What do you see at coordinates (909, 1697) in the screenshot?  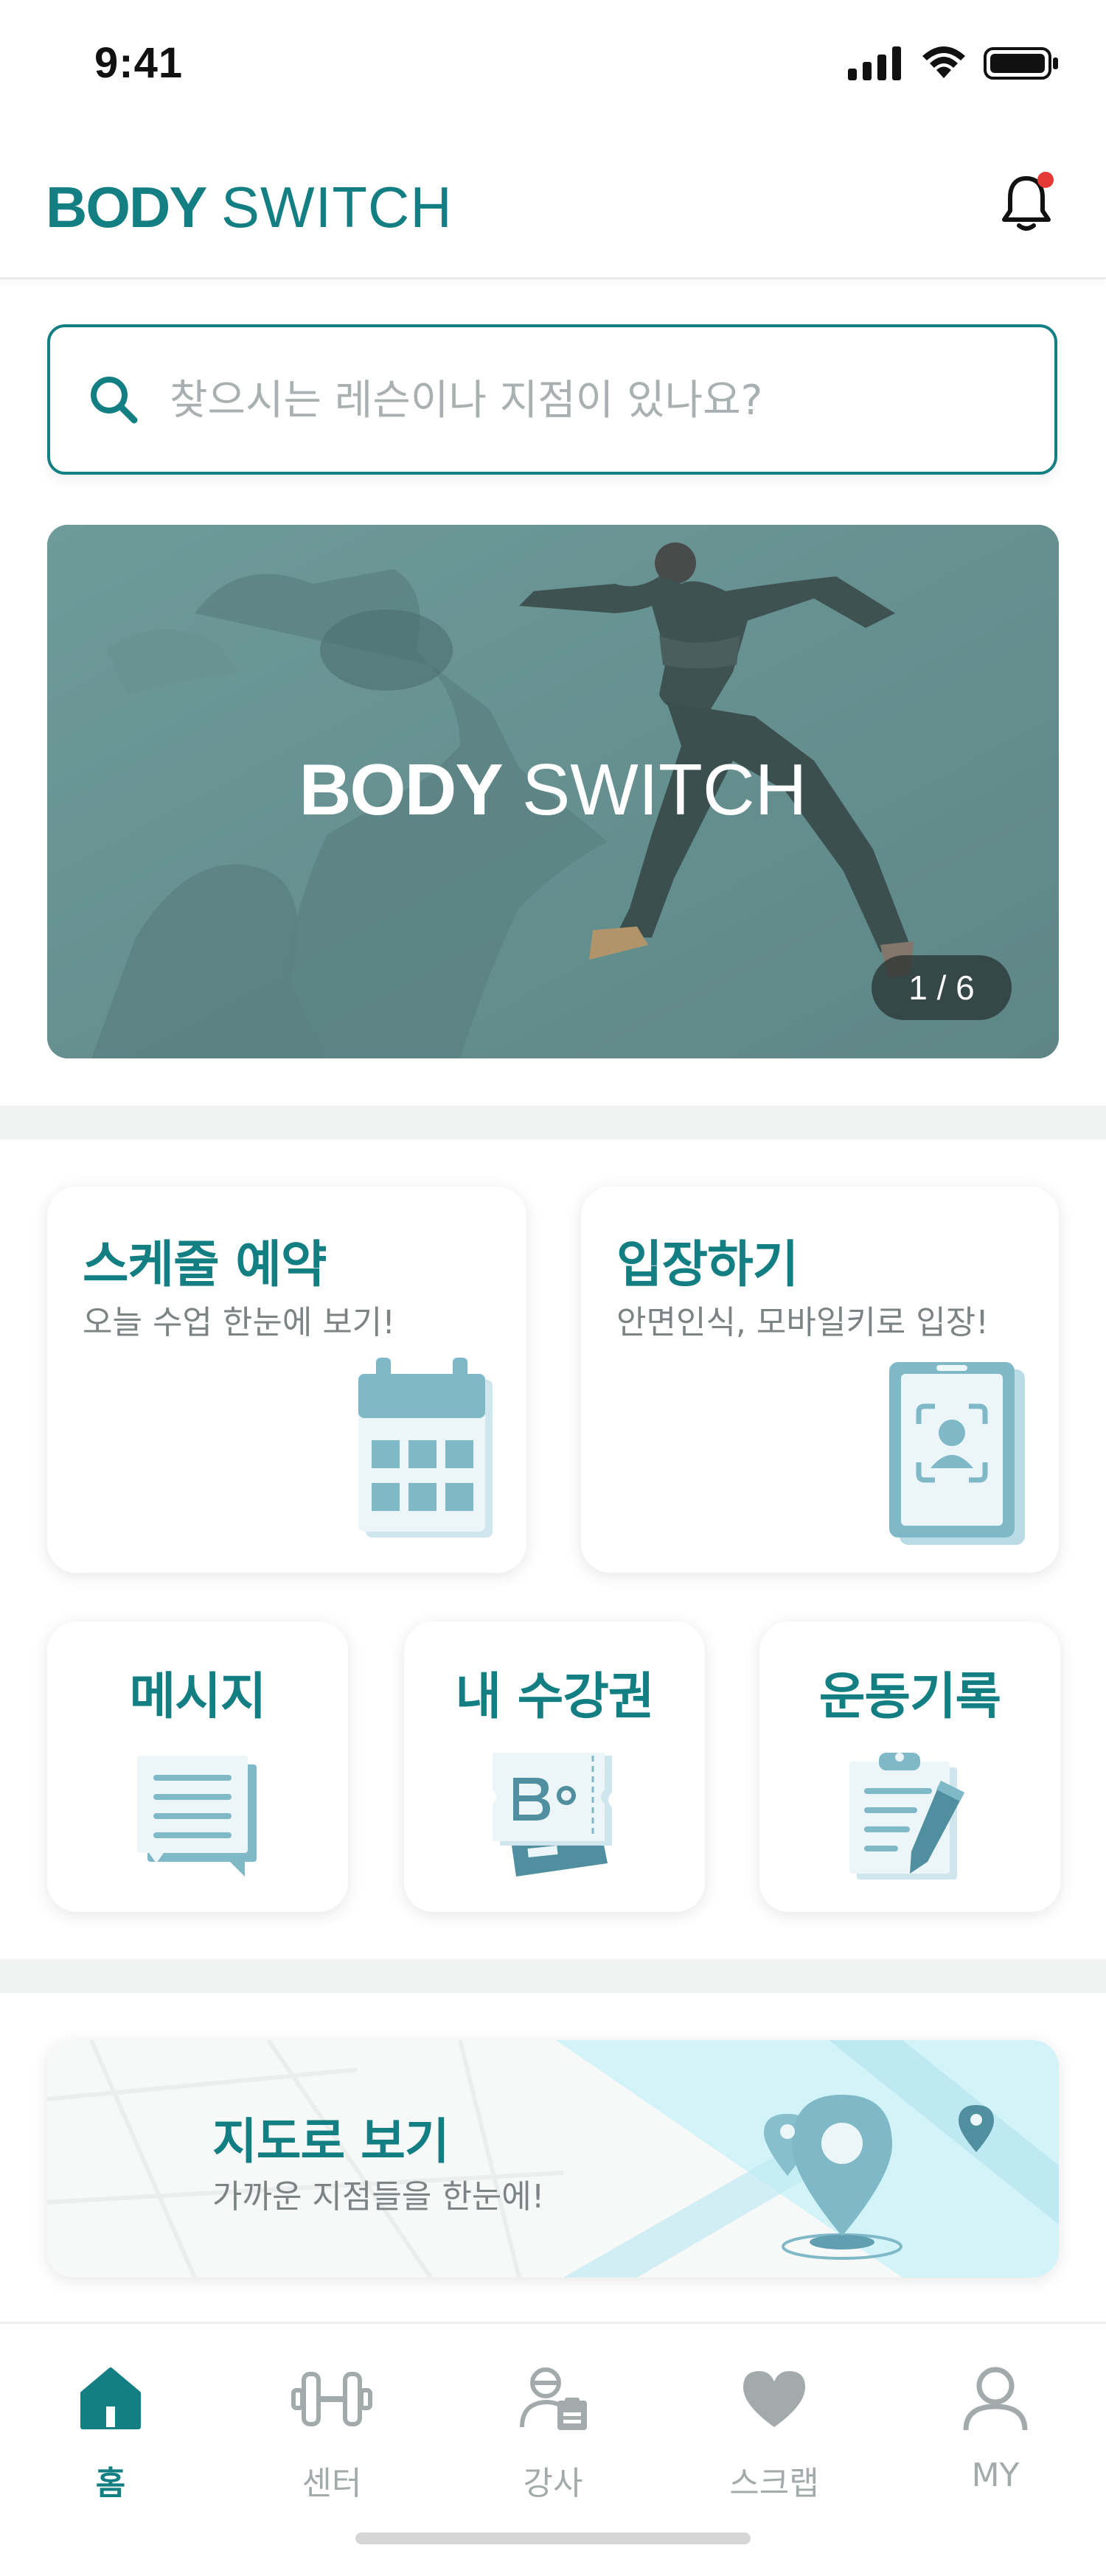 I see `record-title: 운동기록` at bounding box center [909, 1697].